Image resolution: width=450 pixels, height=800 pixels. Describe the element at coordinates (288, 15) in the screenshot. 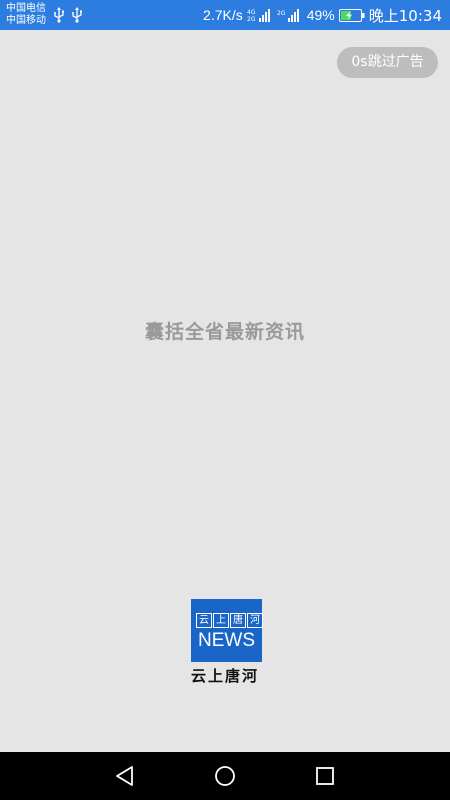

I see `signal-icon: 2G` at that location.